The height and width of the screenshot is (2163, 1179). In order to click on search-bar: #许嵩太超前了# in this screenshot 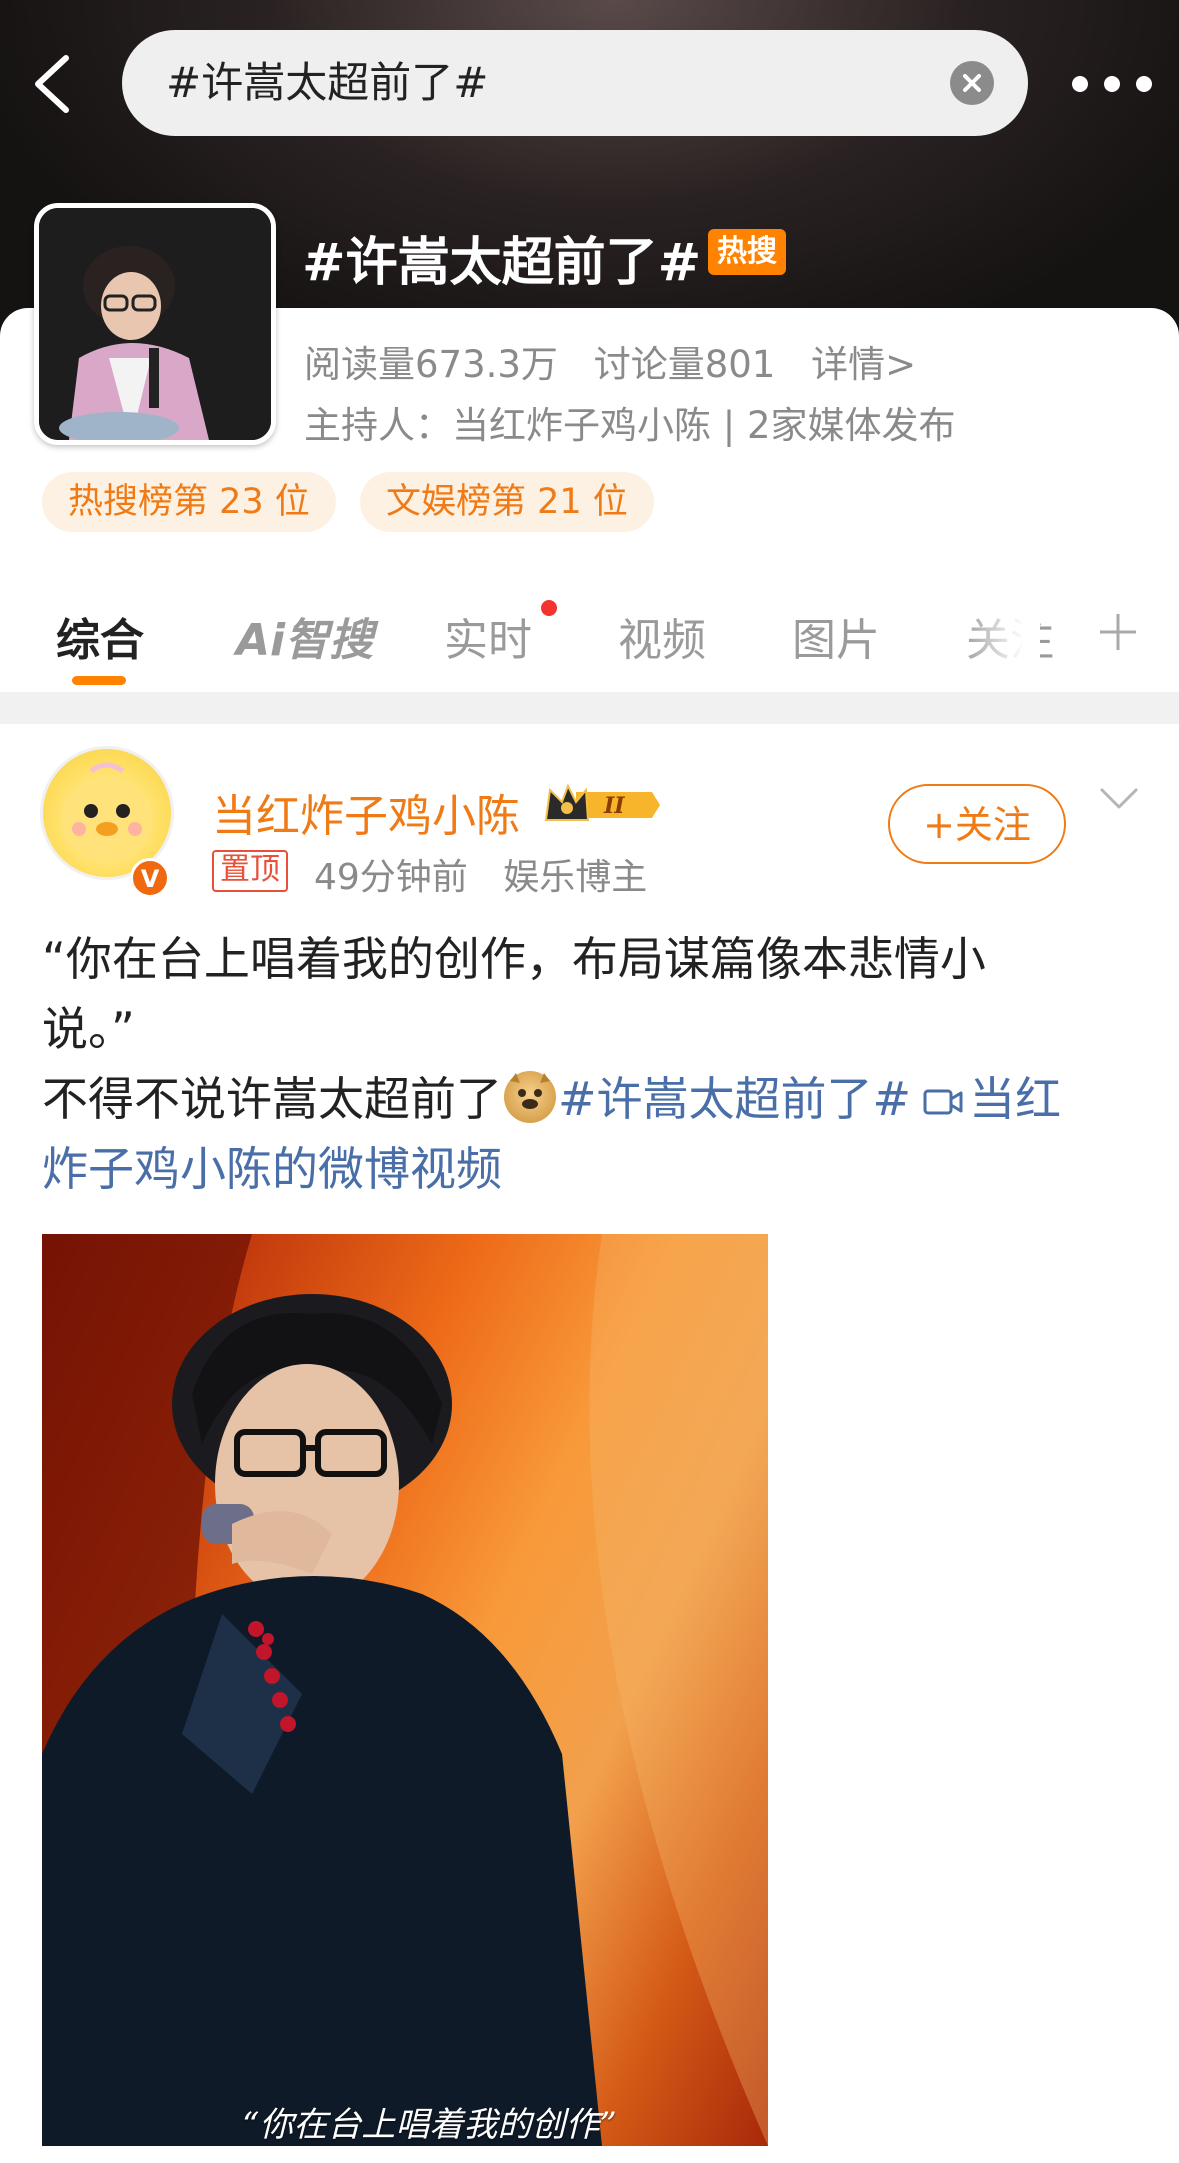, I will do `click(575, 83)`.